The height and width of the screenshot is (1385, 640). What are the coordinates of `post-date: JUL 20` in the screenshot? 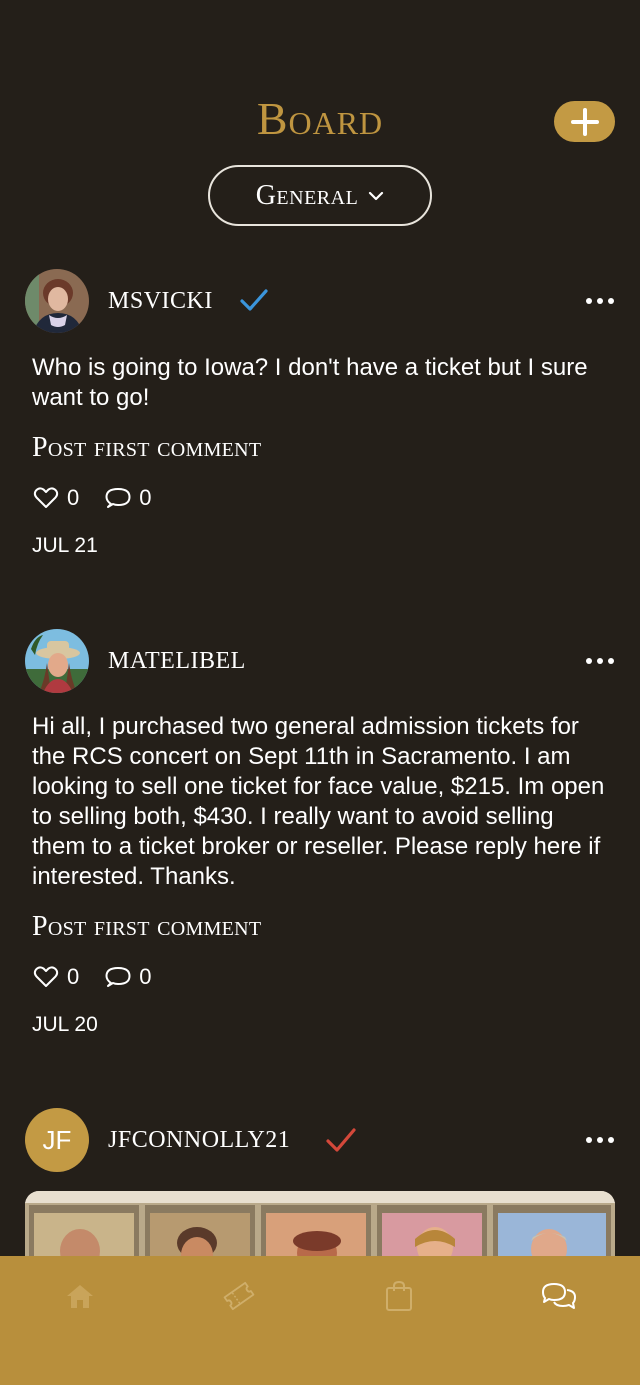 It's located at (65, 1024).